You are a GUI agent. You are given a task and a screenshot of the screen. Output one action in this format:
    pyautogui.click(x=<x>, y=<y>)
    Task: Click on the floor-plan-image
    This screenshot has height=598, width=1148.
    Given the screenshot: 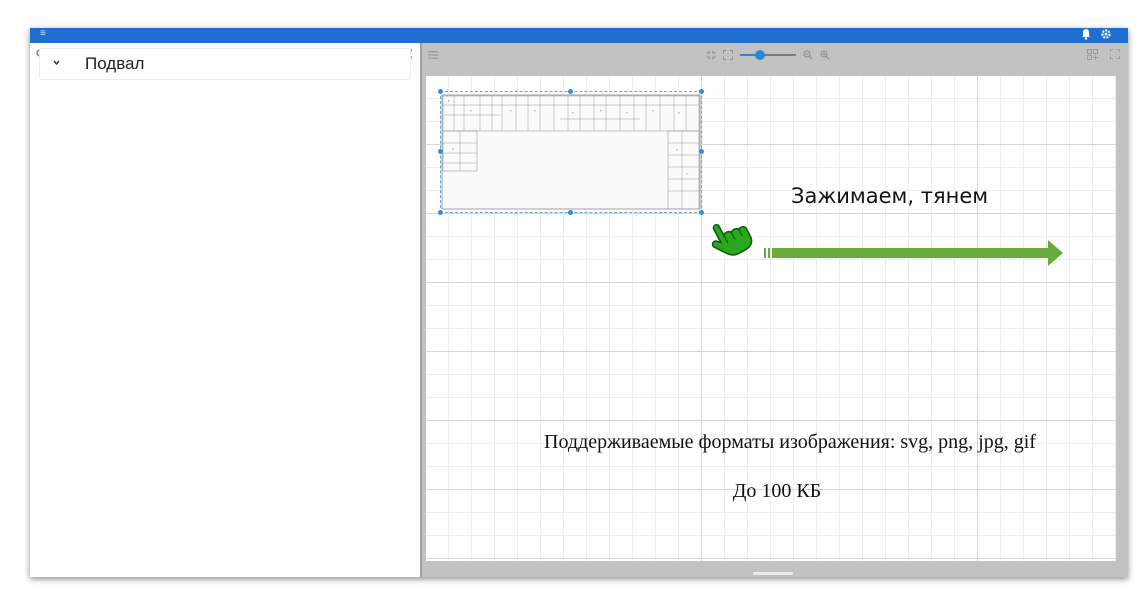 What is the action you would take?
    pyautogui.click(x=571, y=152)
    